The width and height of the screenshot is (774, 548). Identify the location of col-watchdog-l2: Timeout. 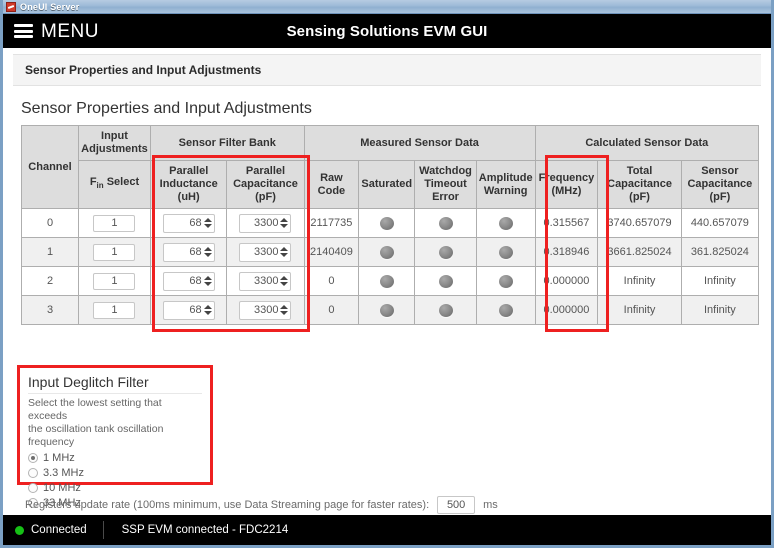
(445, 184).